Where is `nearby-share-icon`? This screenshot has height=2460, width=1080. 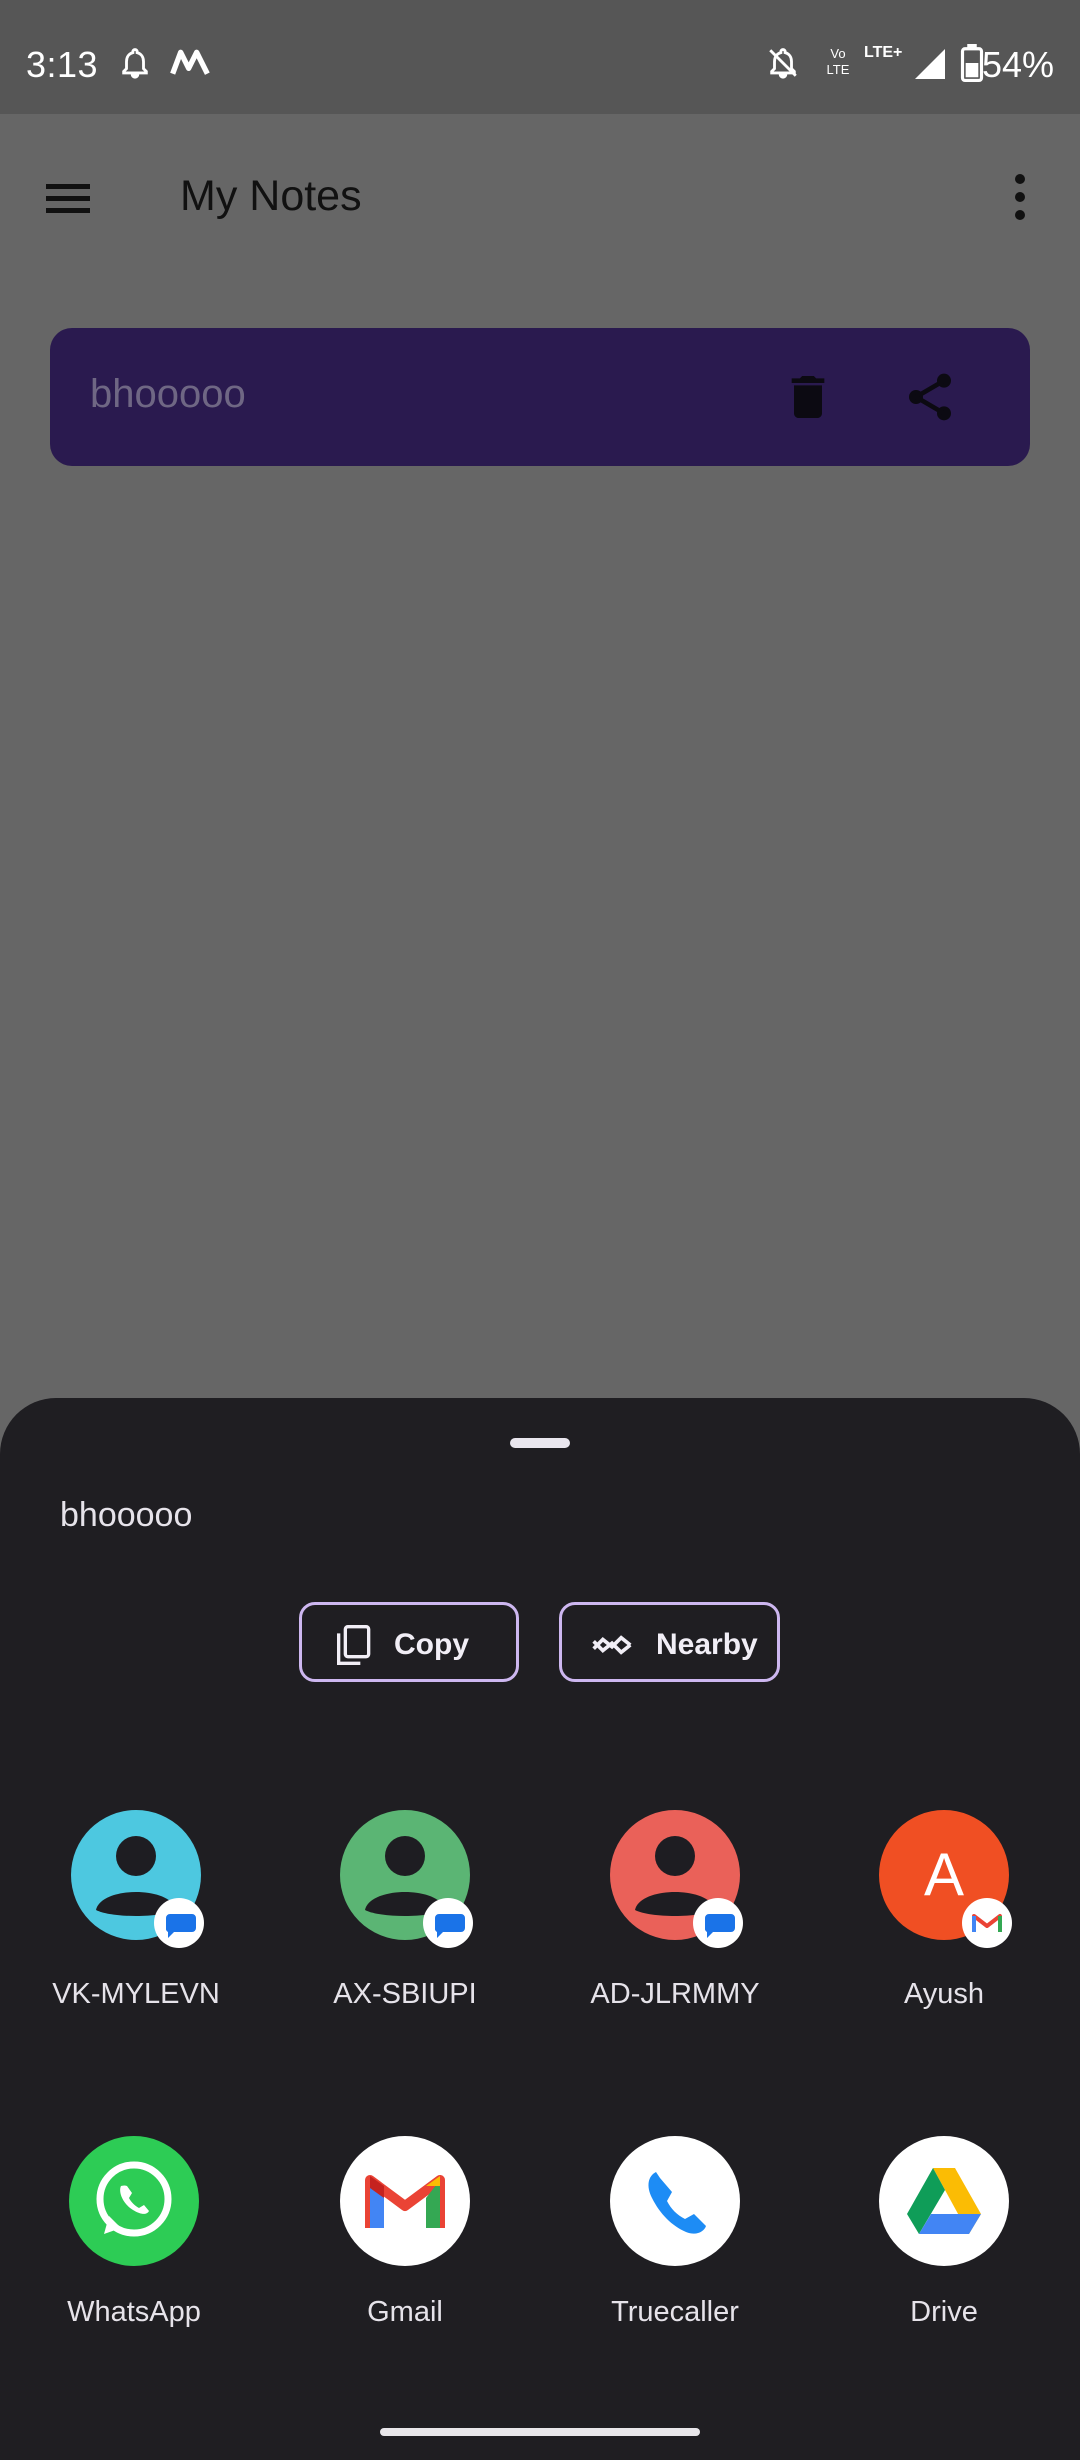 nearby-share-icon is located at coordinates (612, 1645).